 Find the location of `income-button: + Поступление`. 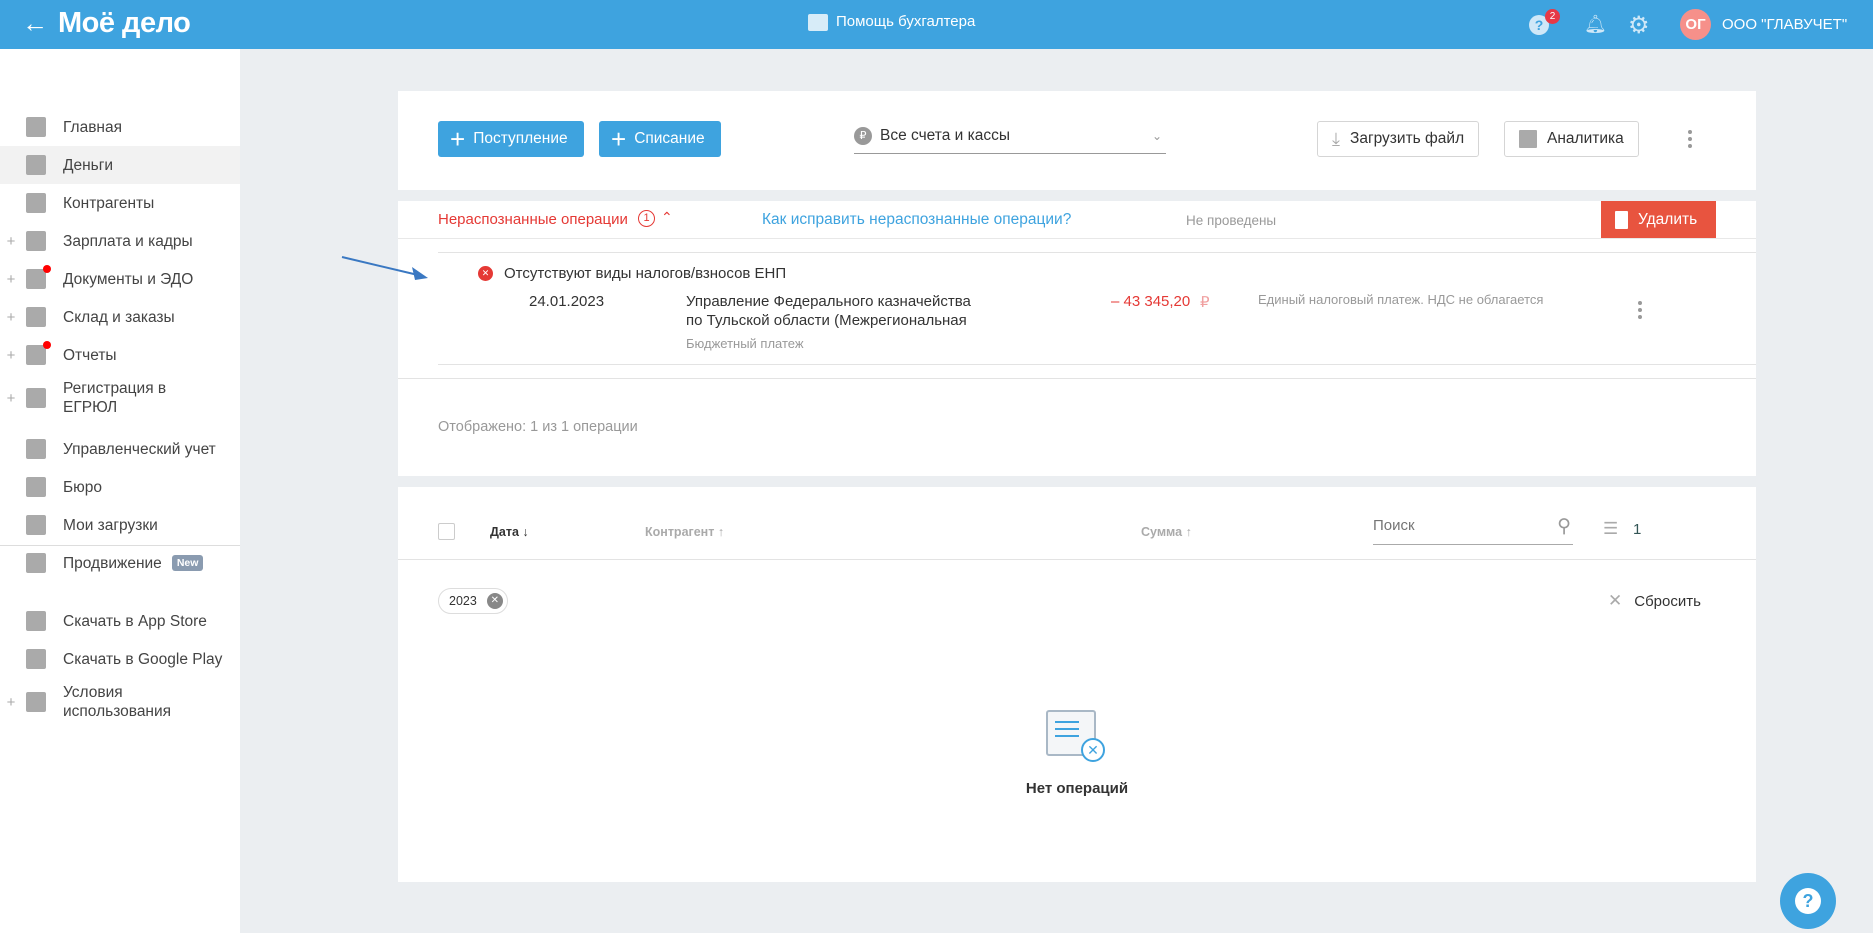

income-button: + Поступление is located at coordinates (511, 139).